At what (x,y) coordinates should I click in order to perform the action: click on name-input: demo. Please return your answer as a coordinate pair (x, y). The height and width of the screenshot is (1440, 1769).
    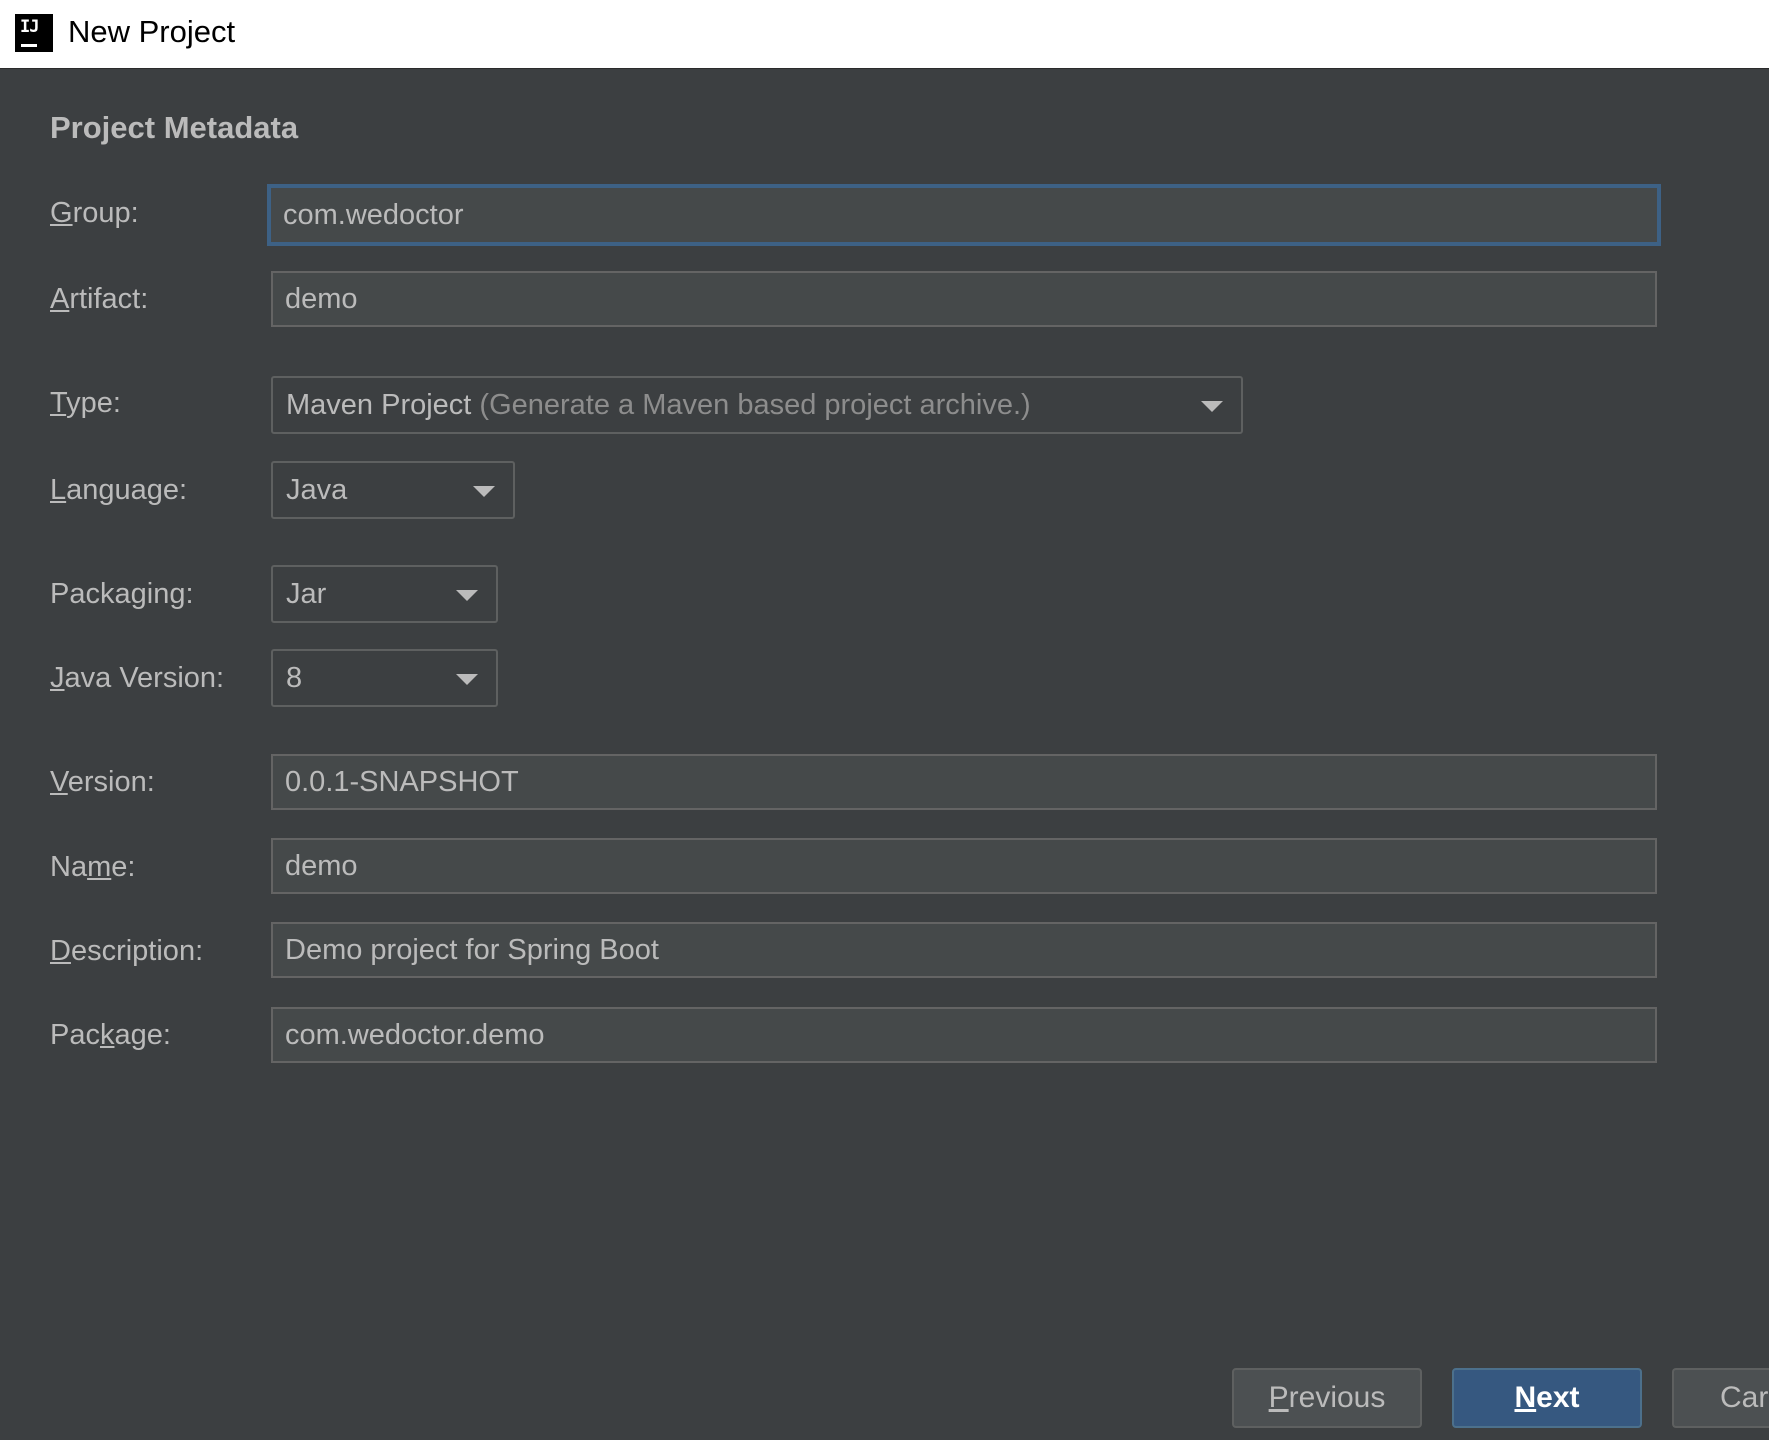
    Looking at the image, I should click on (964, 866).